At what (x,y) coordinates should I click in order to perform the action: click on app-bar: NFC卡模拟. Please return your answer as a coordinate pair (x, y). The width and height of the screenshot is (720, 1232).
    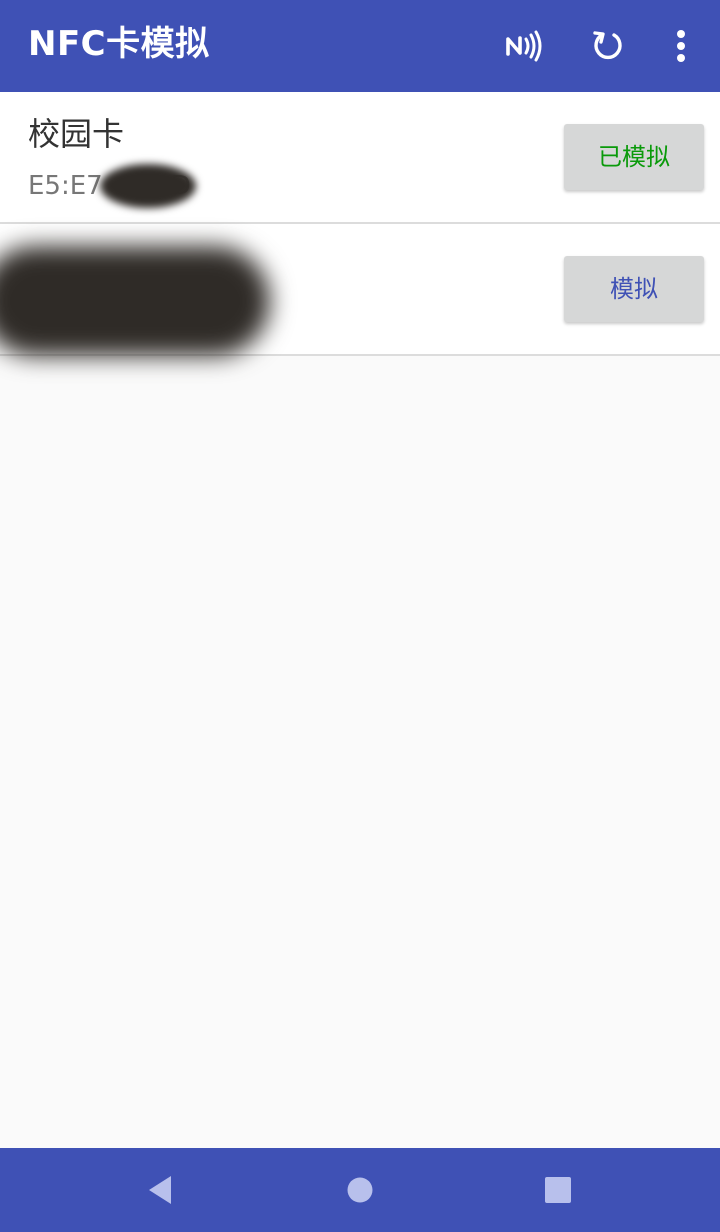
    Looking at the image, I should click on (360, 46).